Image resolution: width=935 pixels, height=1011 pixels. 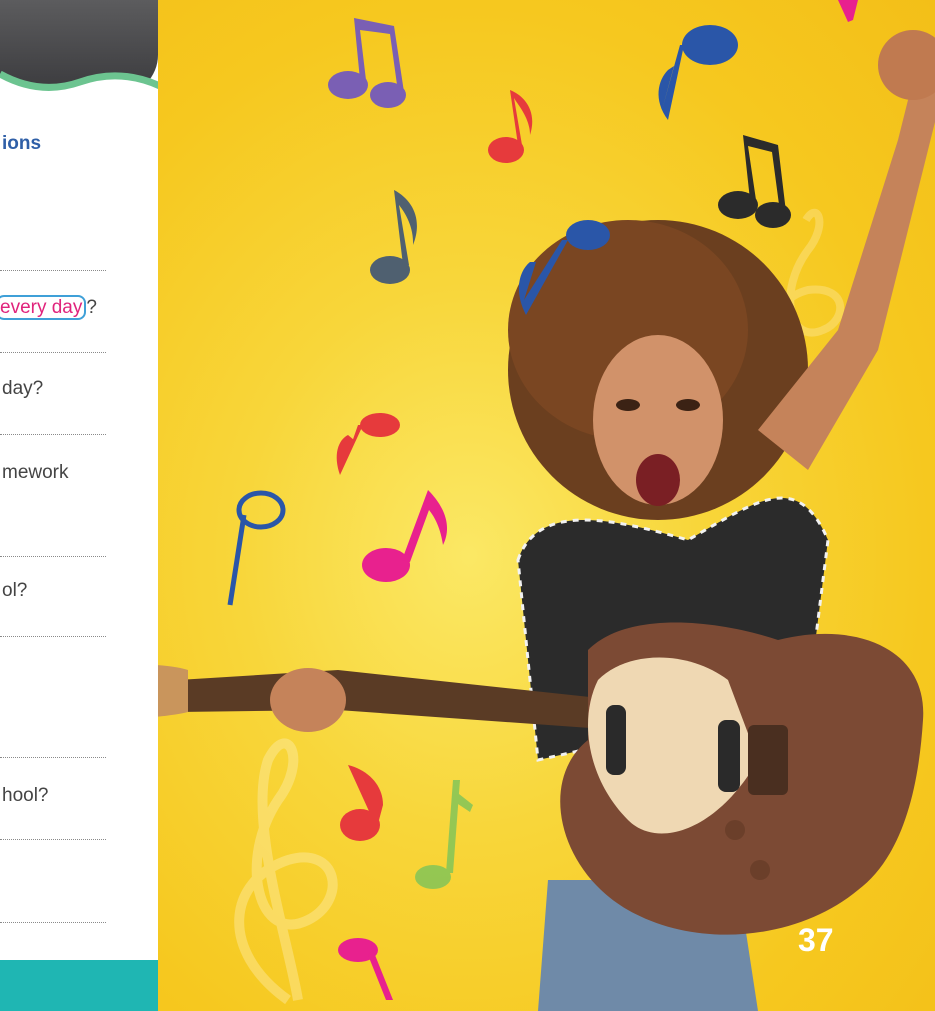 What do you see at coordinates (43, 307) in the screenshot?
I see `highlighted-phrase: every day` at bounding box center [43, 307].